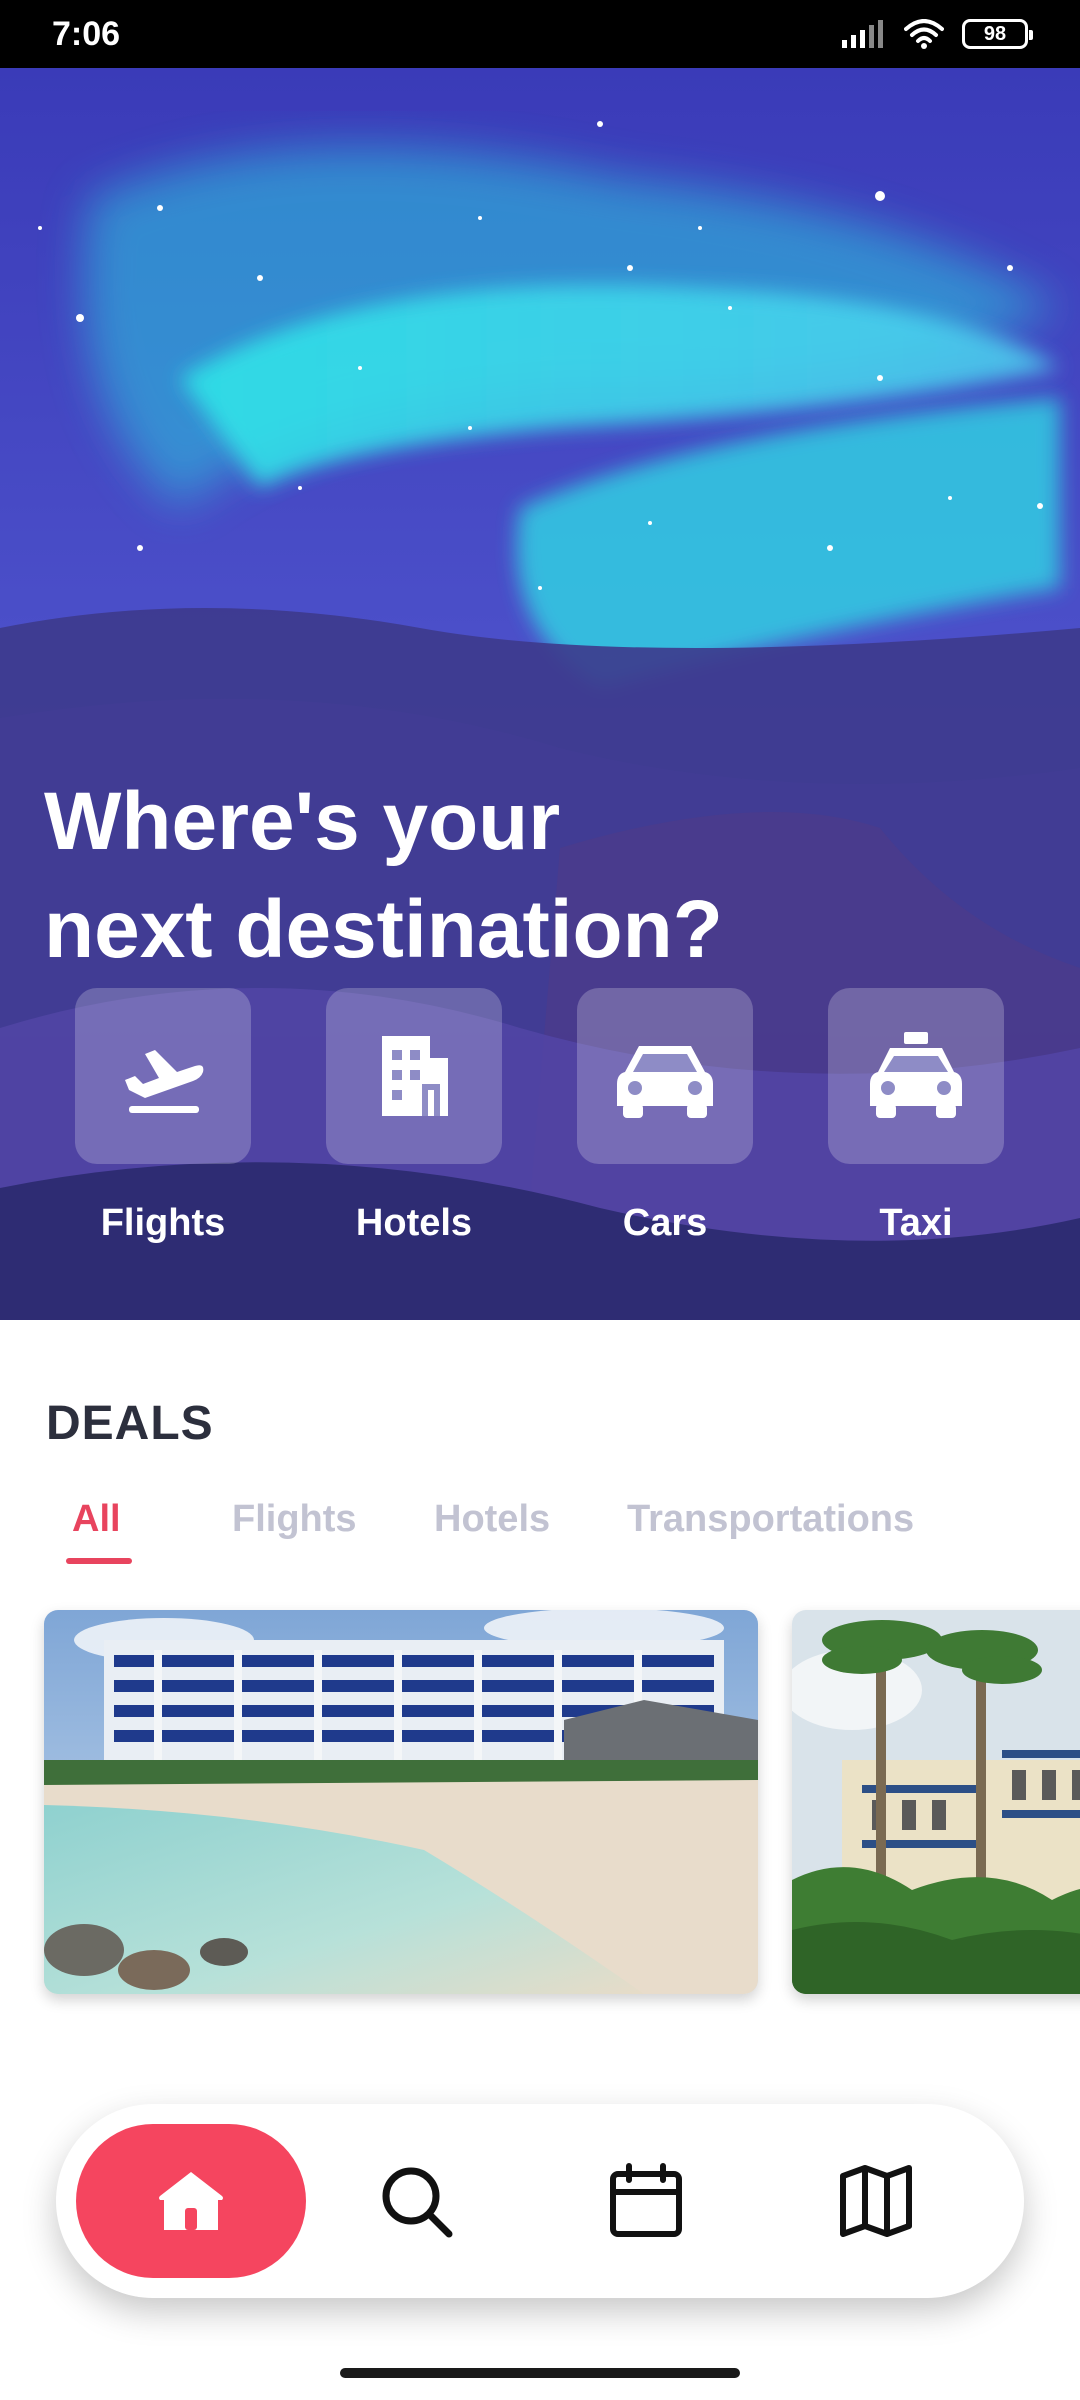  What do you see at coordinates (540, 34) in the screenshot?
I see `status-bar: 7:06 98` at bounding box center [540, 34].